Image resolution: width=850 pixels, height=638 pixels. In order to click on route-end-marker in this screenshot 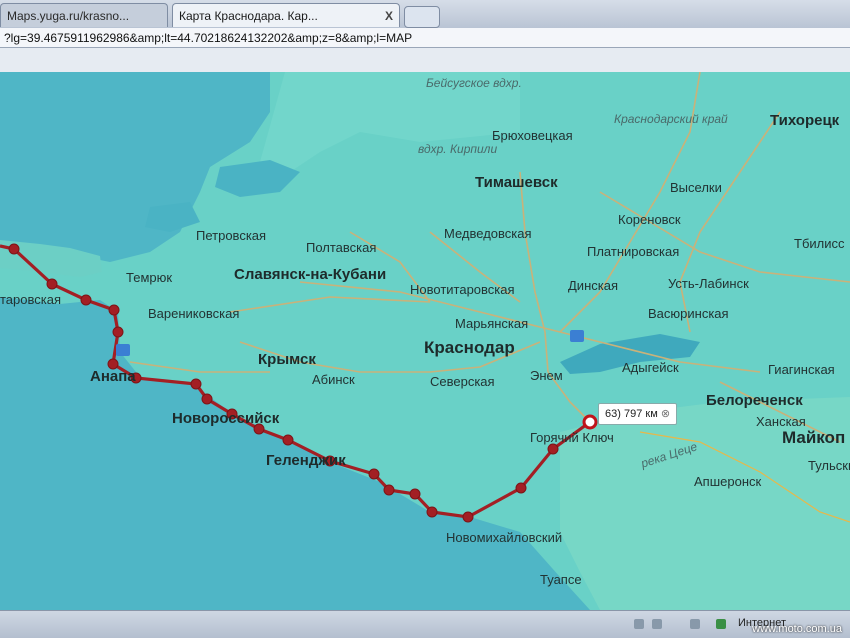, I will do `click(590, 422)`.